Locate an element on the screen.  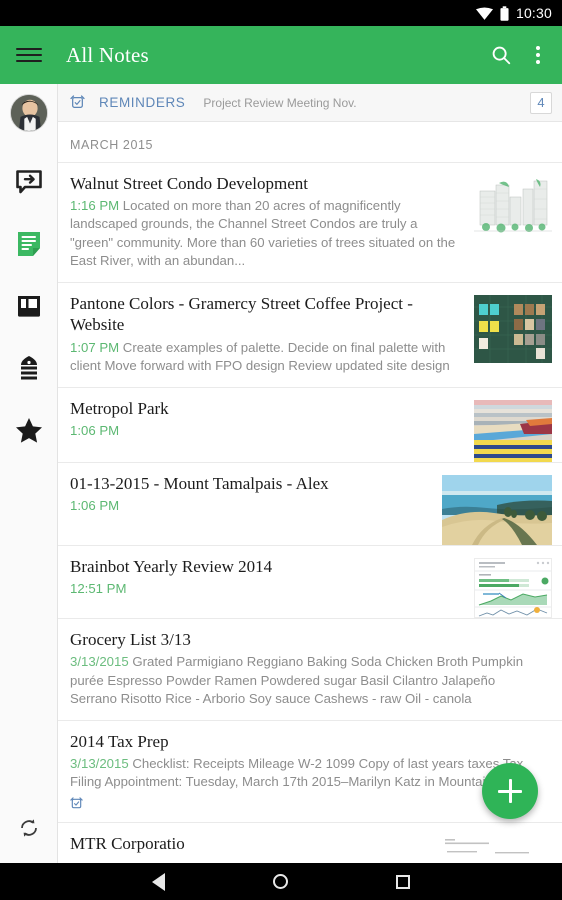
wifi-icon is located at coordinates (484, 13).